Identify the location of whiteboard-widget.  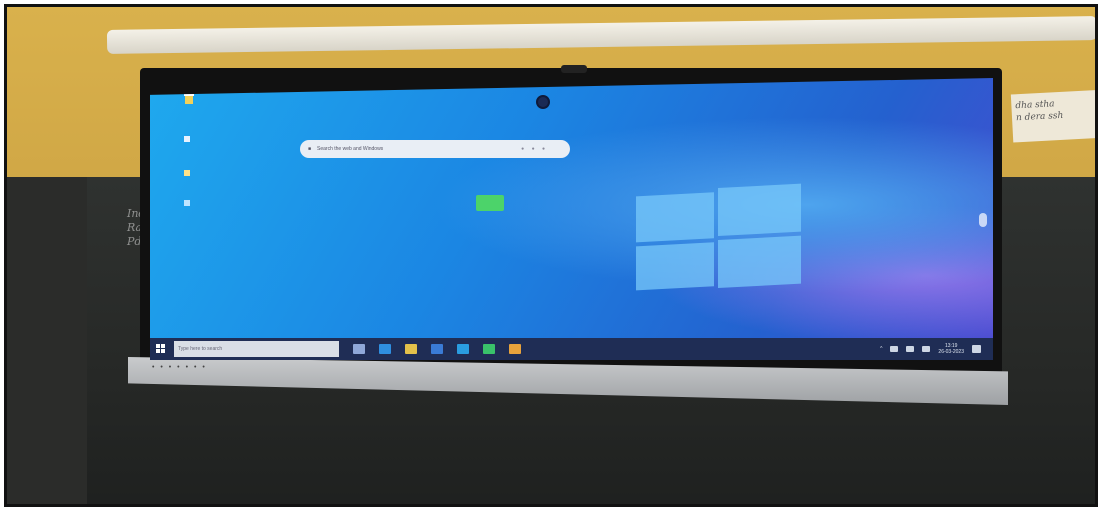
(490, 203).